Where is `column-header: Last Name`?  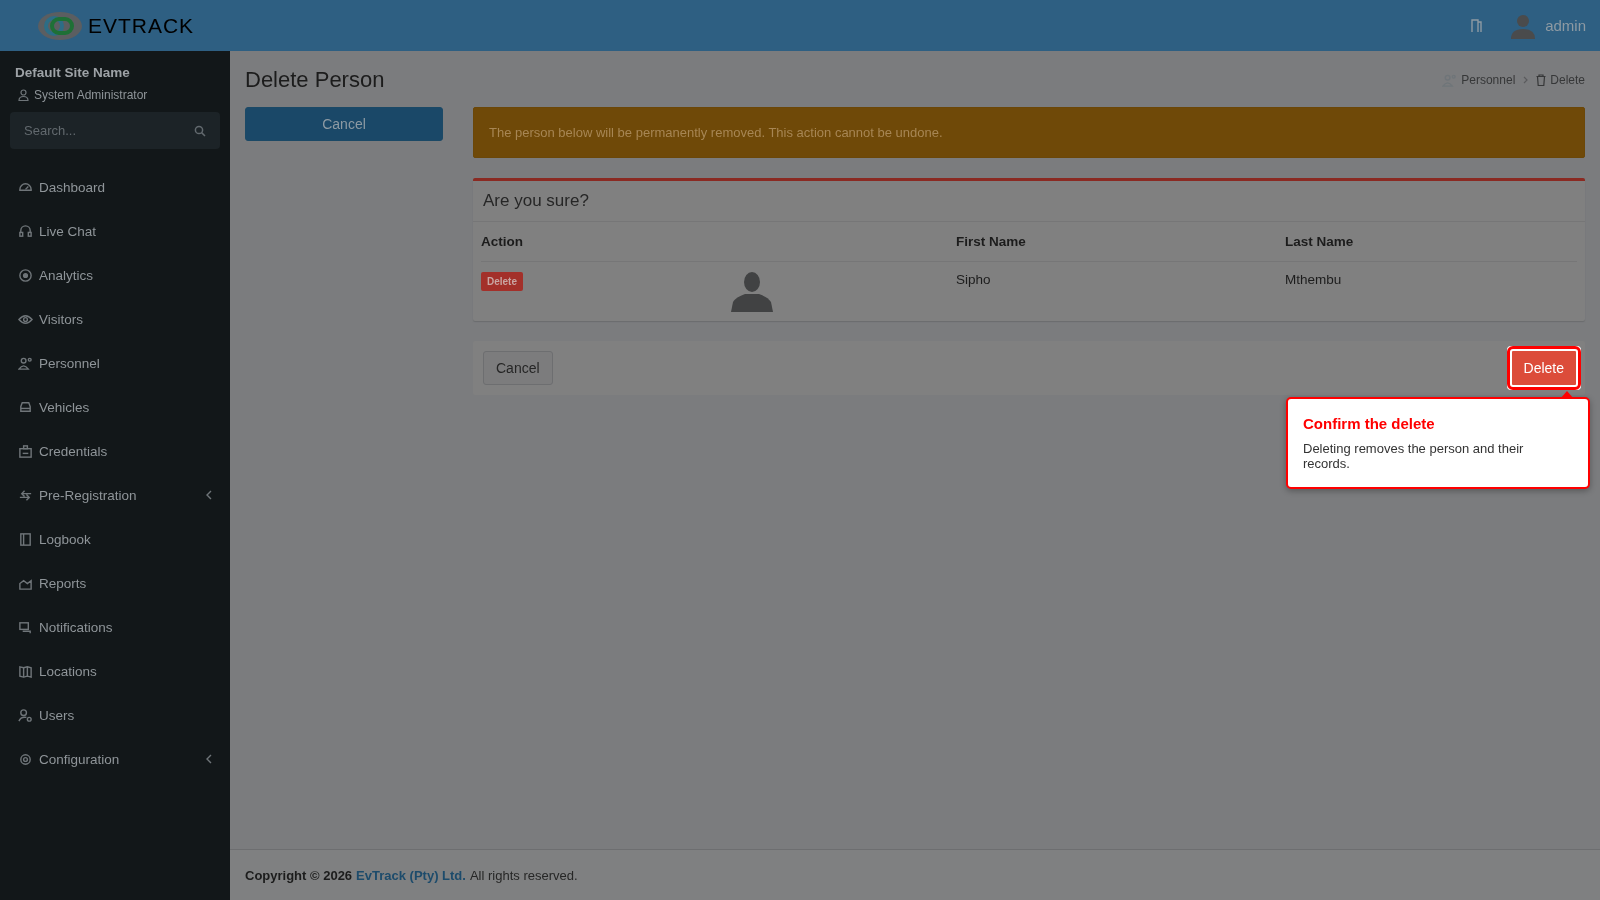 column-header: Last Name is located at coordinates (1431, 242).